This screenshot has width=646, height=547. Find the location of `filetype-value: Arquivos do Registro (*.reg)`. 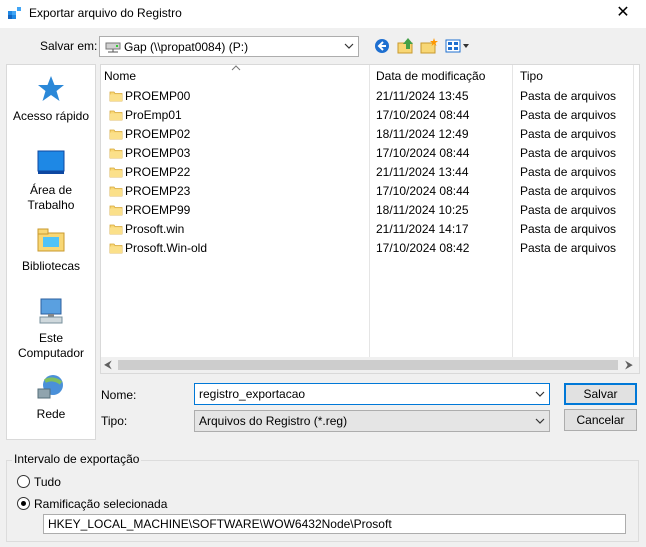

filetype-value: Arquivos do Registro (*.reg) is located at coordinates (273, 421).